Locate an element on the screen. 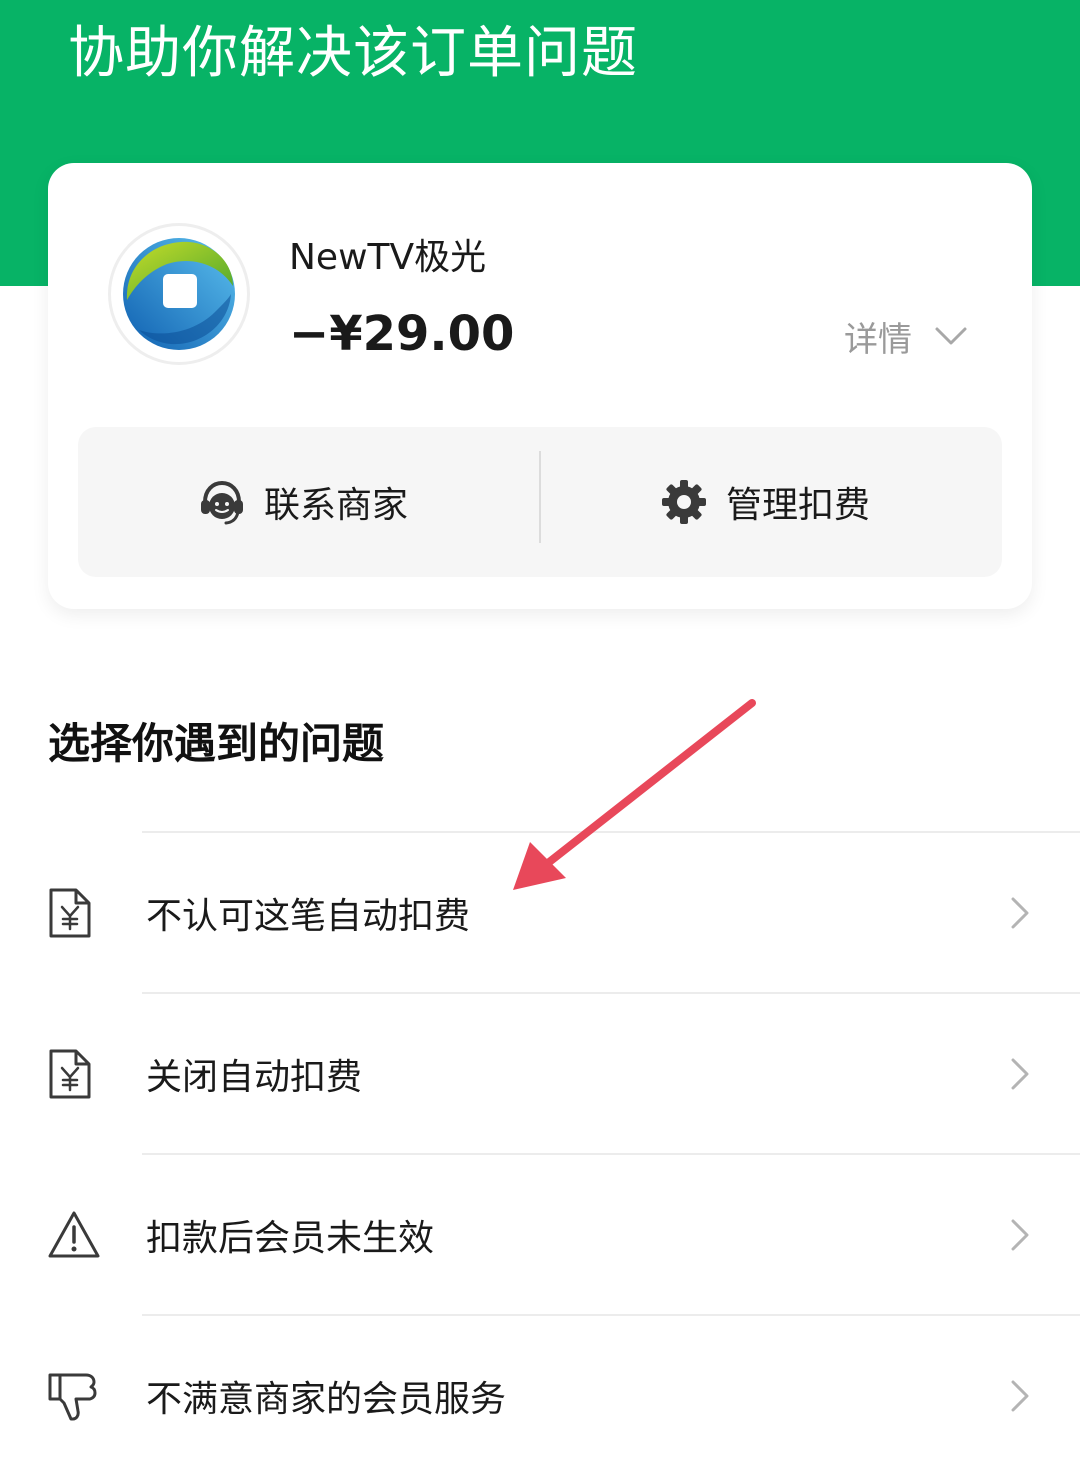 Image resolution: width=1080 pixels, height=1475 pixels. manage-deduction-button: 管理扣费 is located at coordinates (764, 502).